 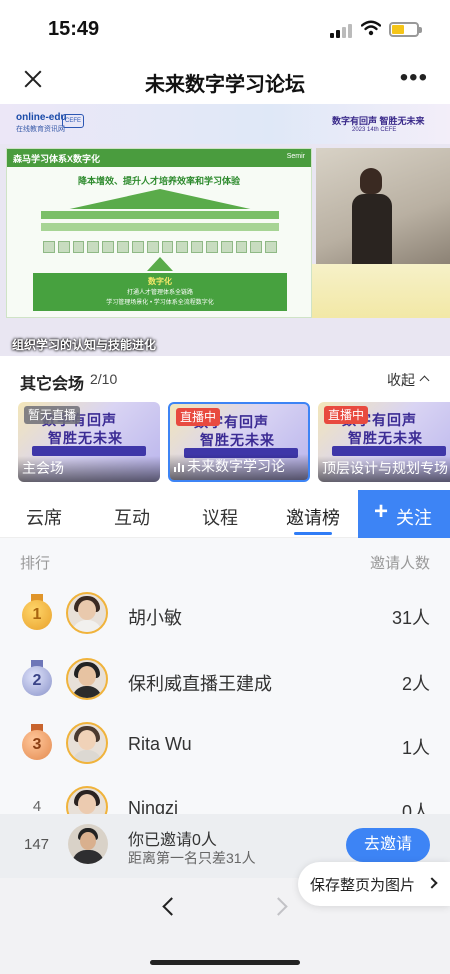 What do you see at coordinates (225, 614) in the screenshot?
I see `ranking-row: 1 胡小敏 31人` at bounding box center [225, 614].